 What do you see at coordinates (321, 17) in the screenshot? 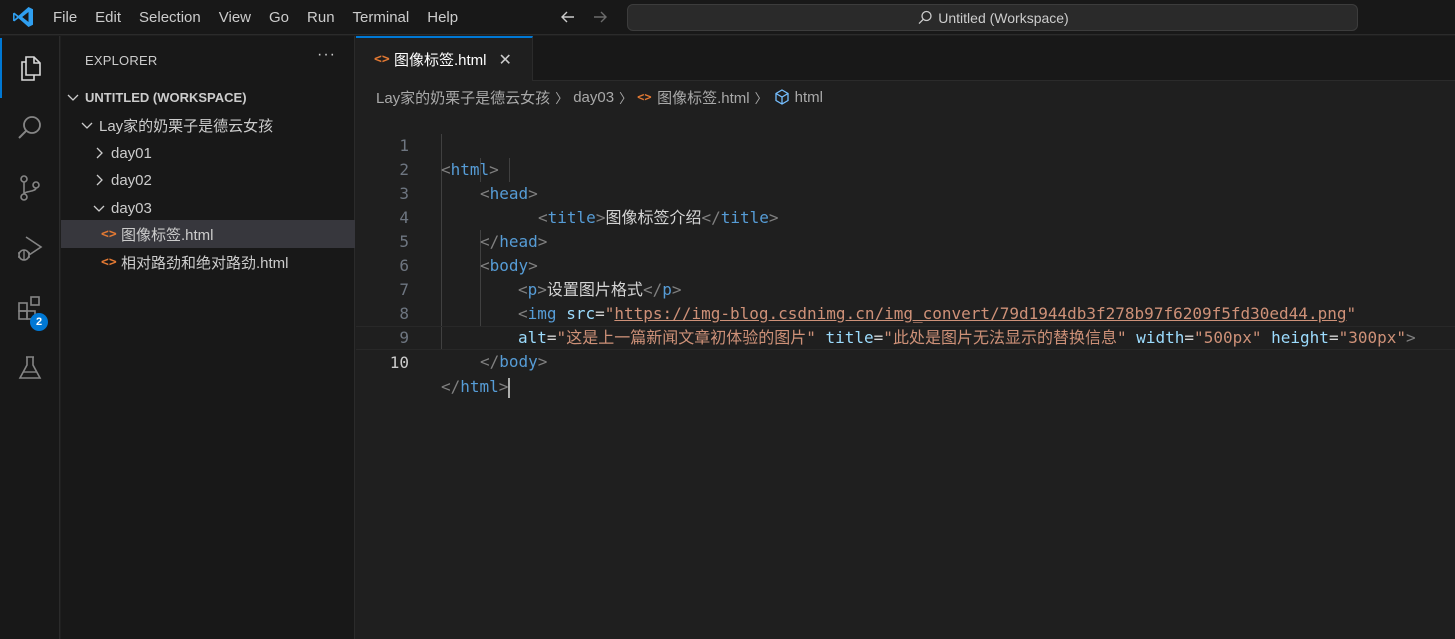
I see `menu-run: Run` at bounding box center [321, 17].